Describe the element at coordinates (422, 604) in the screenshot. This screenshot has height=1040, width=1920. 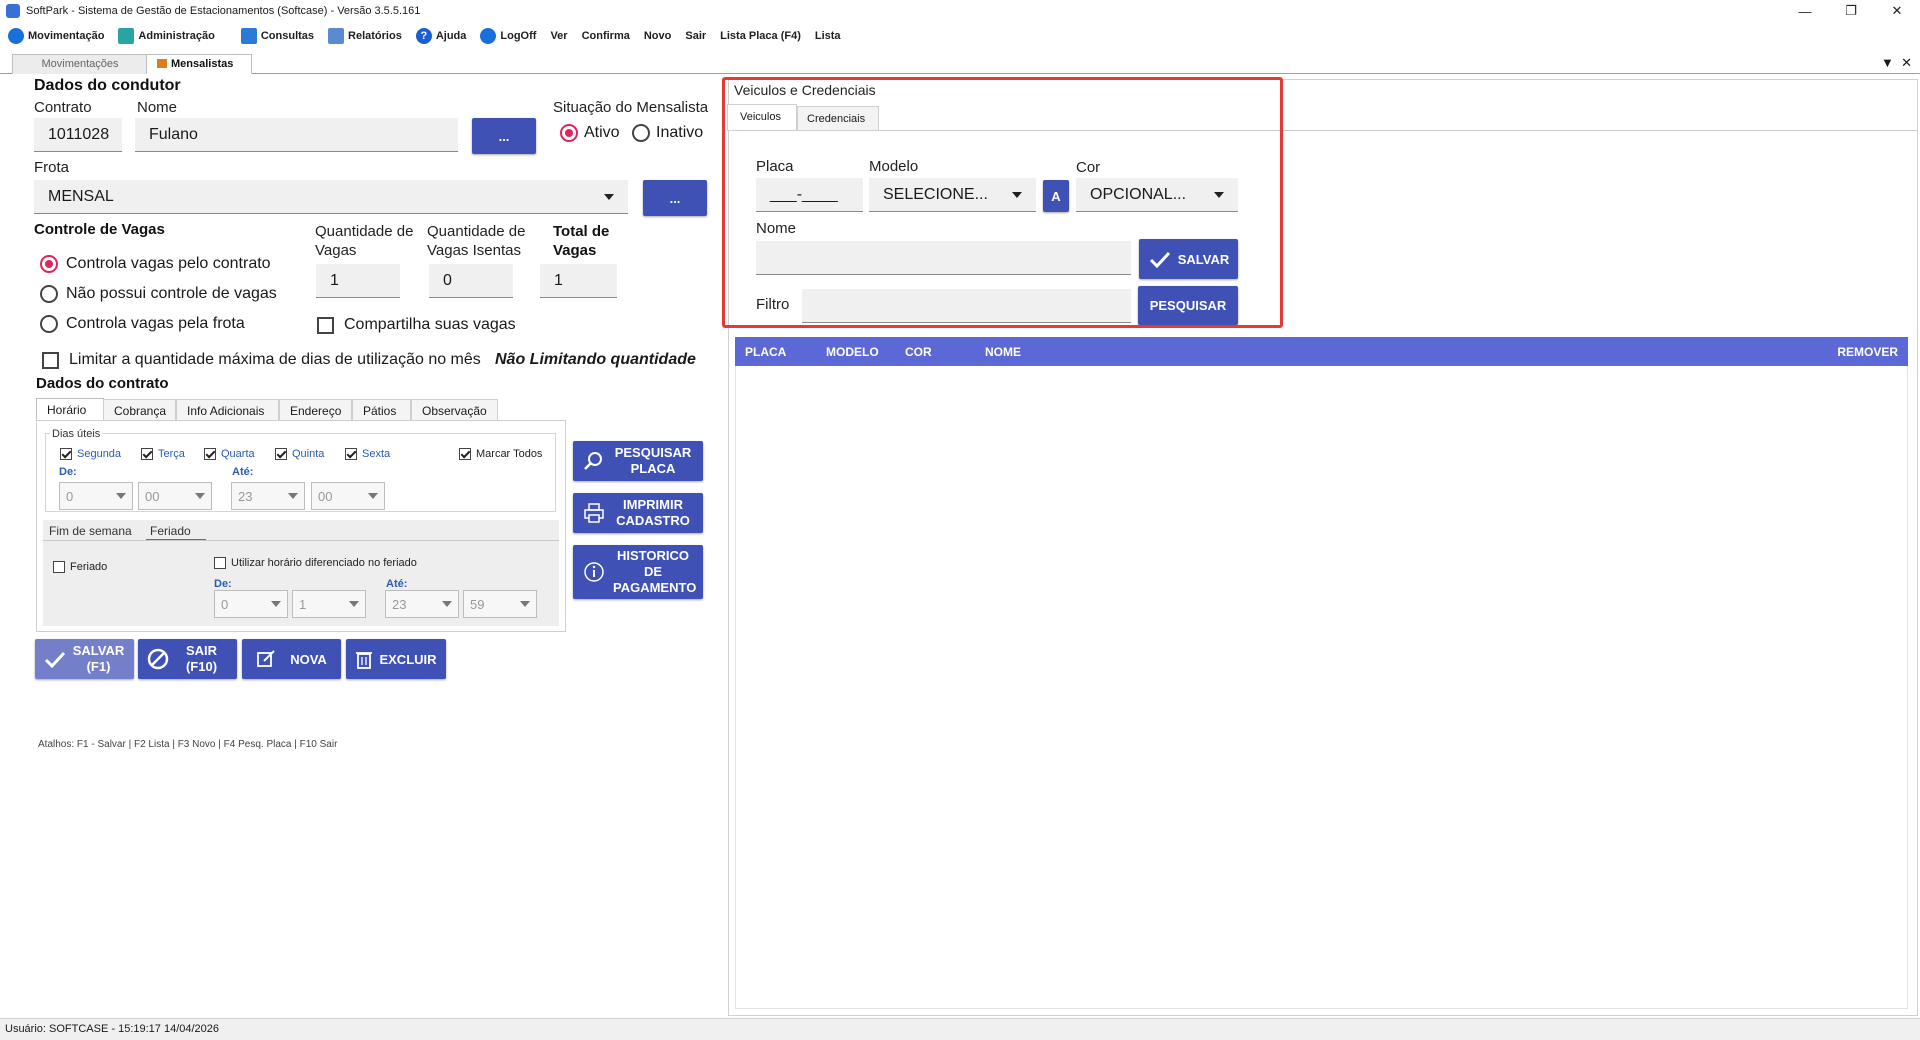
I see `holiday-to-hour-select: 23` at that location.